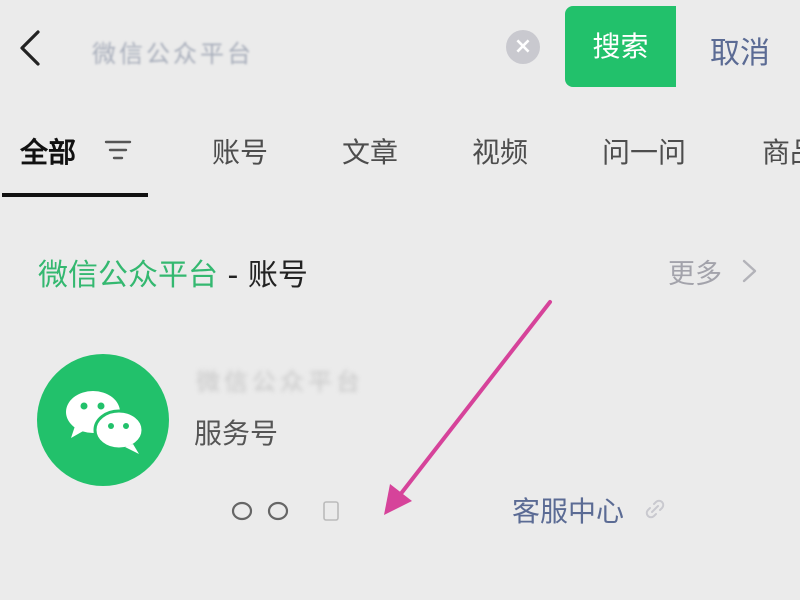  I want to click on filter-icon, so click(118, 150).